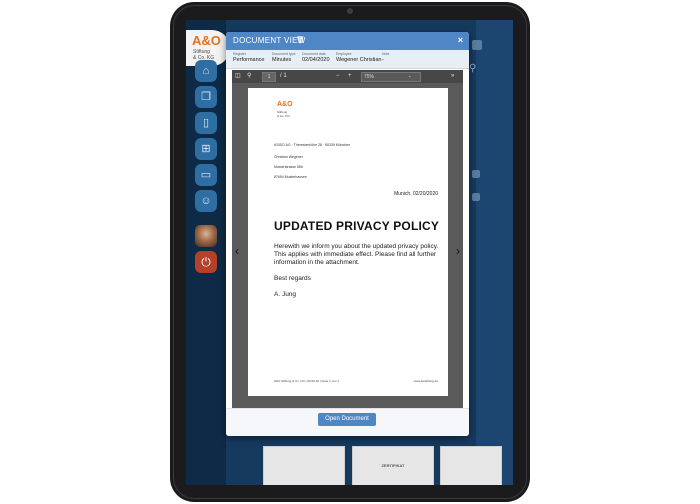 The height and width of the screenshot is (504, 700). Describe the element at coordinates (288, 157) in the screenshot. I see `recipient-name: Christian Wegener` at that location.